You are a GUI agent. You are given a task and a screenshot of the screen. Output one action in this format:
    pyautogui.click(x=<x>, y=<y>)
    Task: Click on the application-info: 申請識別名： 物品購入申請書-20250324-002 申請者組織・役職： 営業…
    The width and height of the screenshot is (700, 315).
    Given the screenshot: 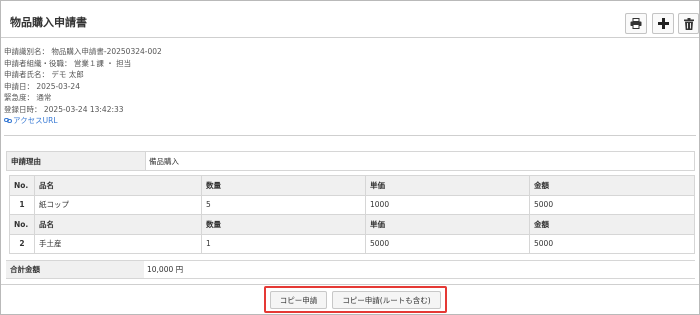 What is the action you would take?
    pyautogui.click(x=83, y=86)
    